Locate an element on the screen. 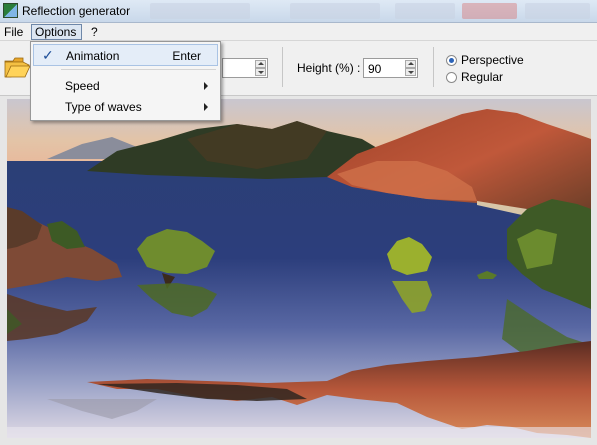 The image size is (597, 445). app-icon is located at coordinates (10, 10).